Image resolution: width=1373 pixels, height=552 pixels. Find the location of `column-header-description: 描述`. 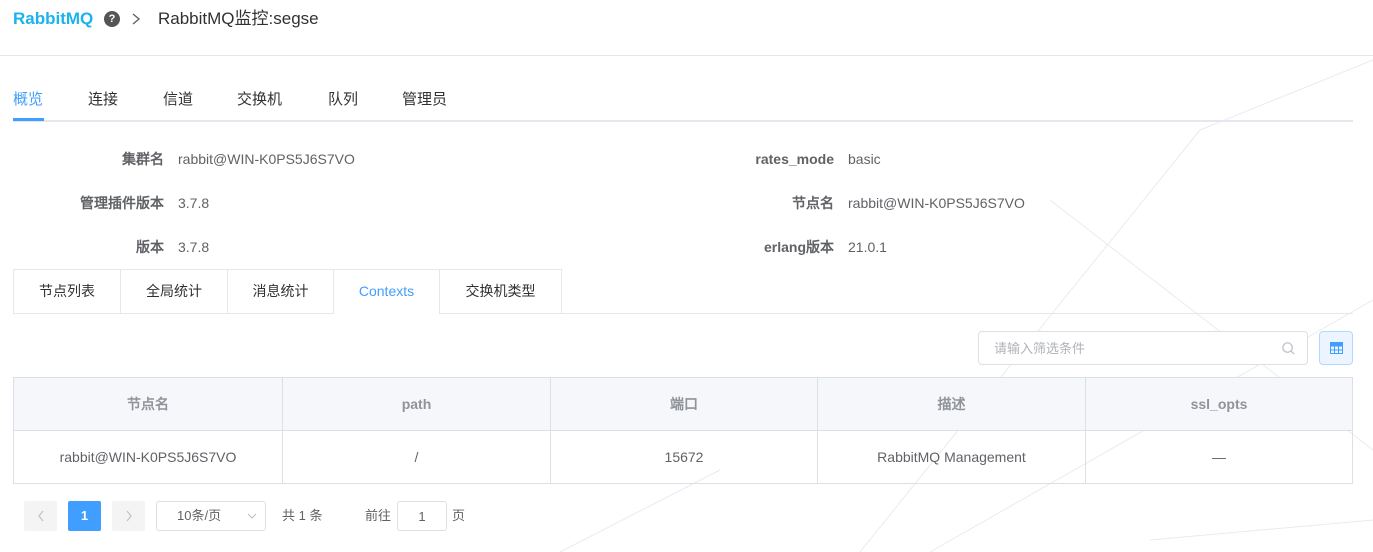

column-header-description: 描述 is located at coordinates (952, 404).